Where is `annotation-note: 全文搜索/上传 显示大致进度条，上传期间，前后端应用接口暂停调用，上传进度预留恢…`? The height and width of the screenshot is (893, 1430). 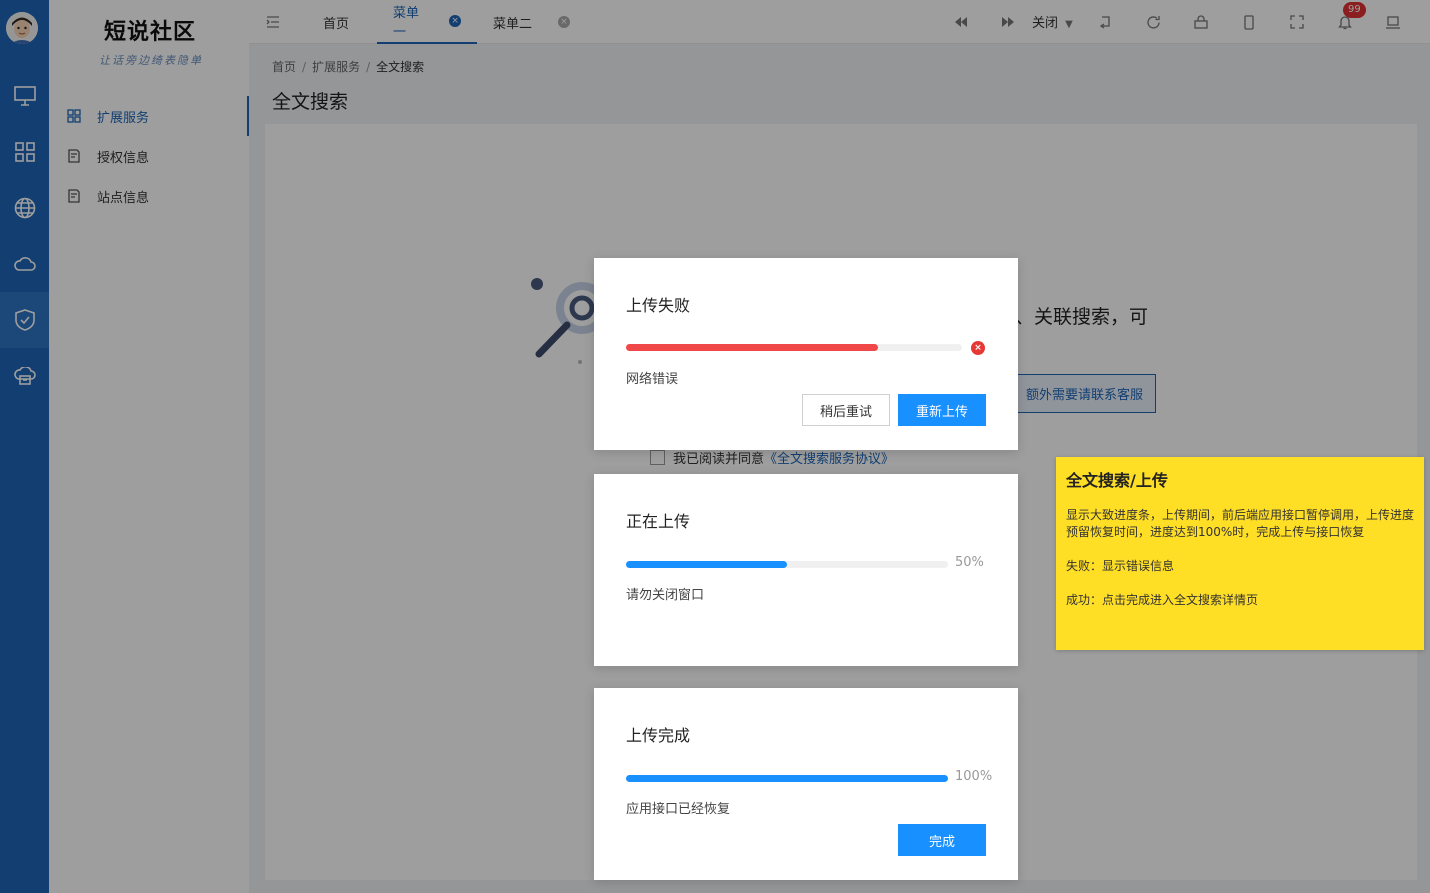
annotation-note: 全文搜索/上传 显示大致进度条，上传期间，前后端应用接口暂停调用，上传进度预留恢… is located at coordinates (1240, 553).